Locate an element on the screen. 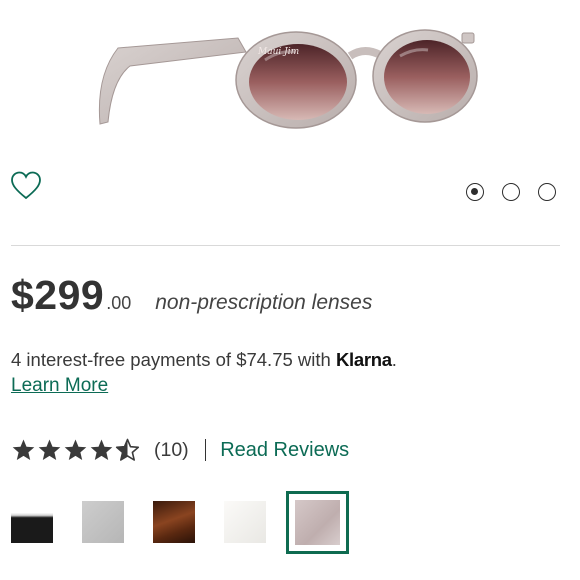 The height and width of the screenshot is (580, 580). price-cents: .00 is located at coordinates (119, 303).